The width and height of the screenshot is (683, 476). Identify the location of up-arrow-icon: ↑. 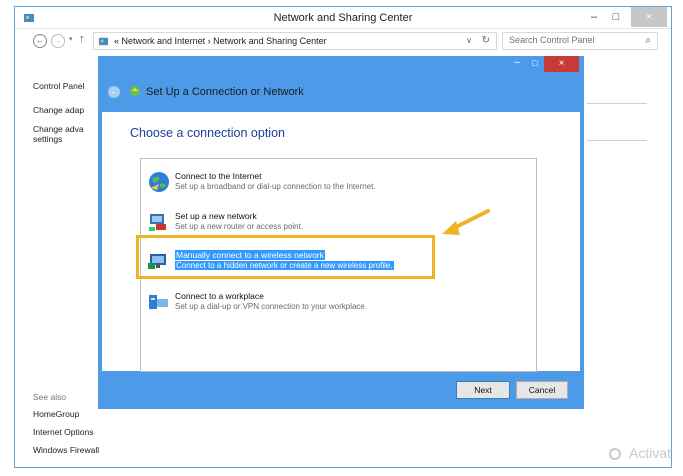
(82, 39).